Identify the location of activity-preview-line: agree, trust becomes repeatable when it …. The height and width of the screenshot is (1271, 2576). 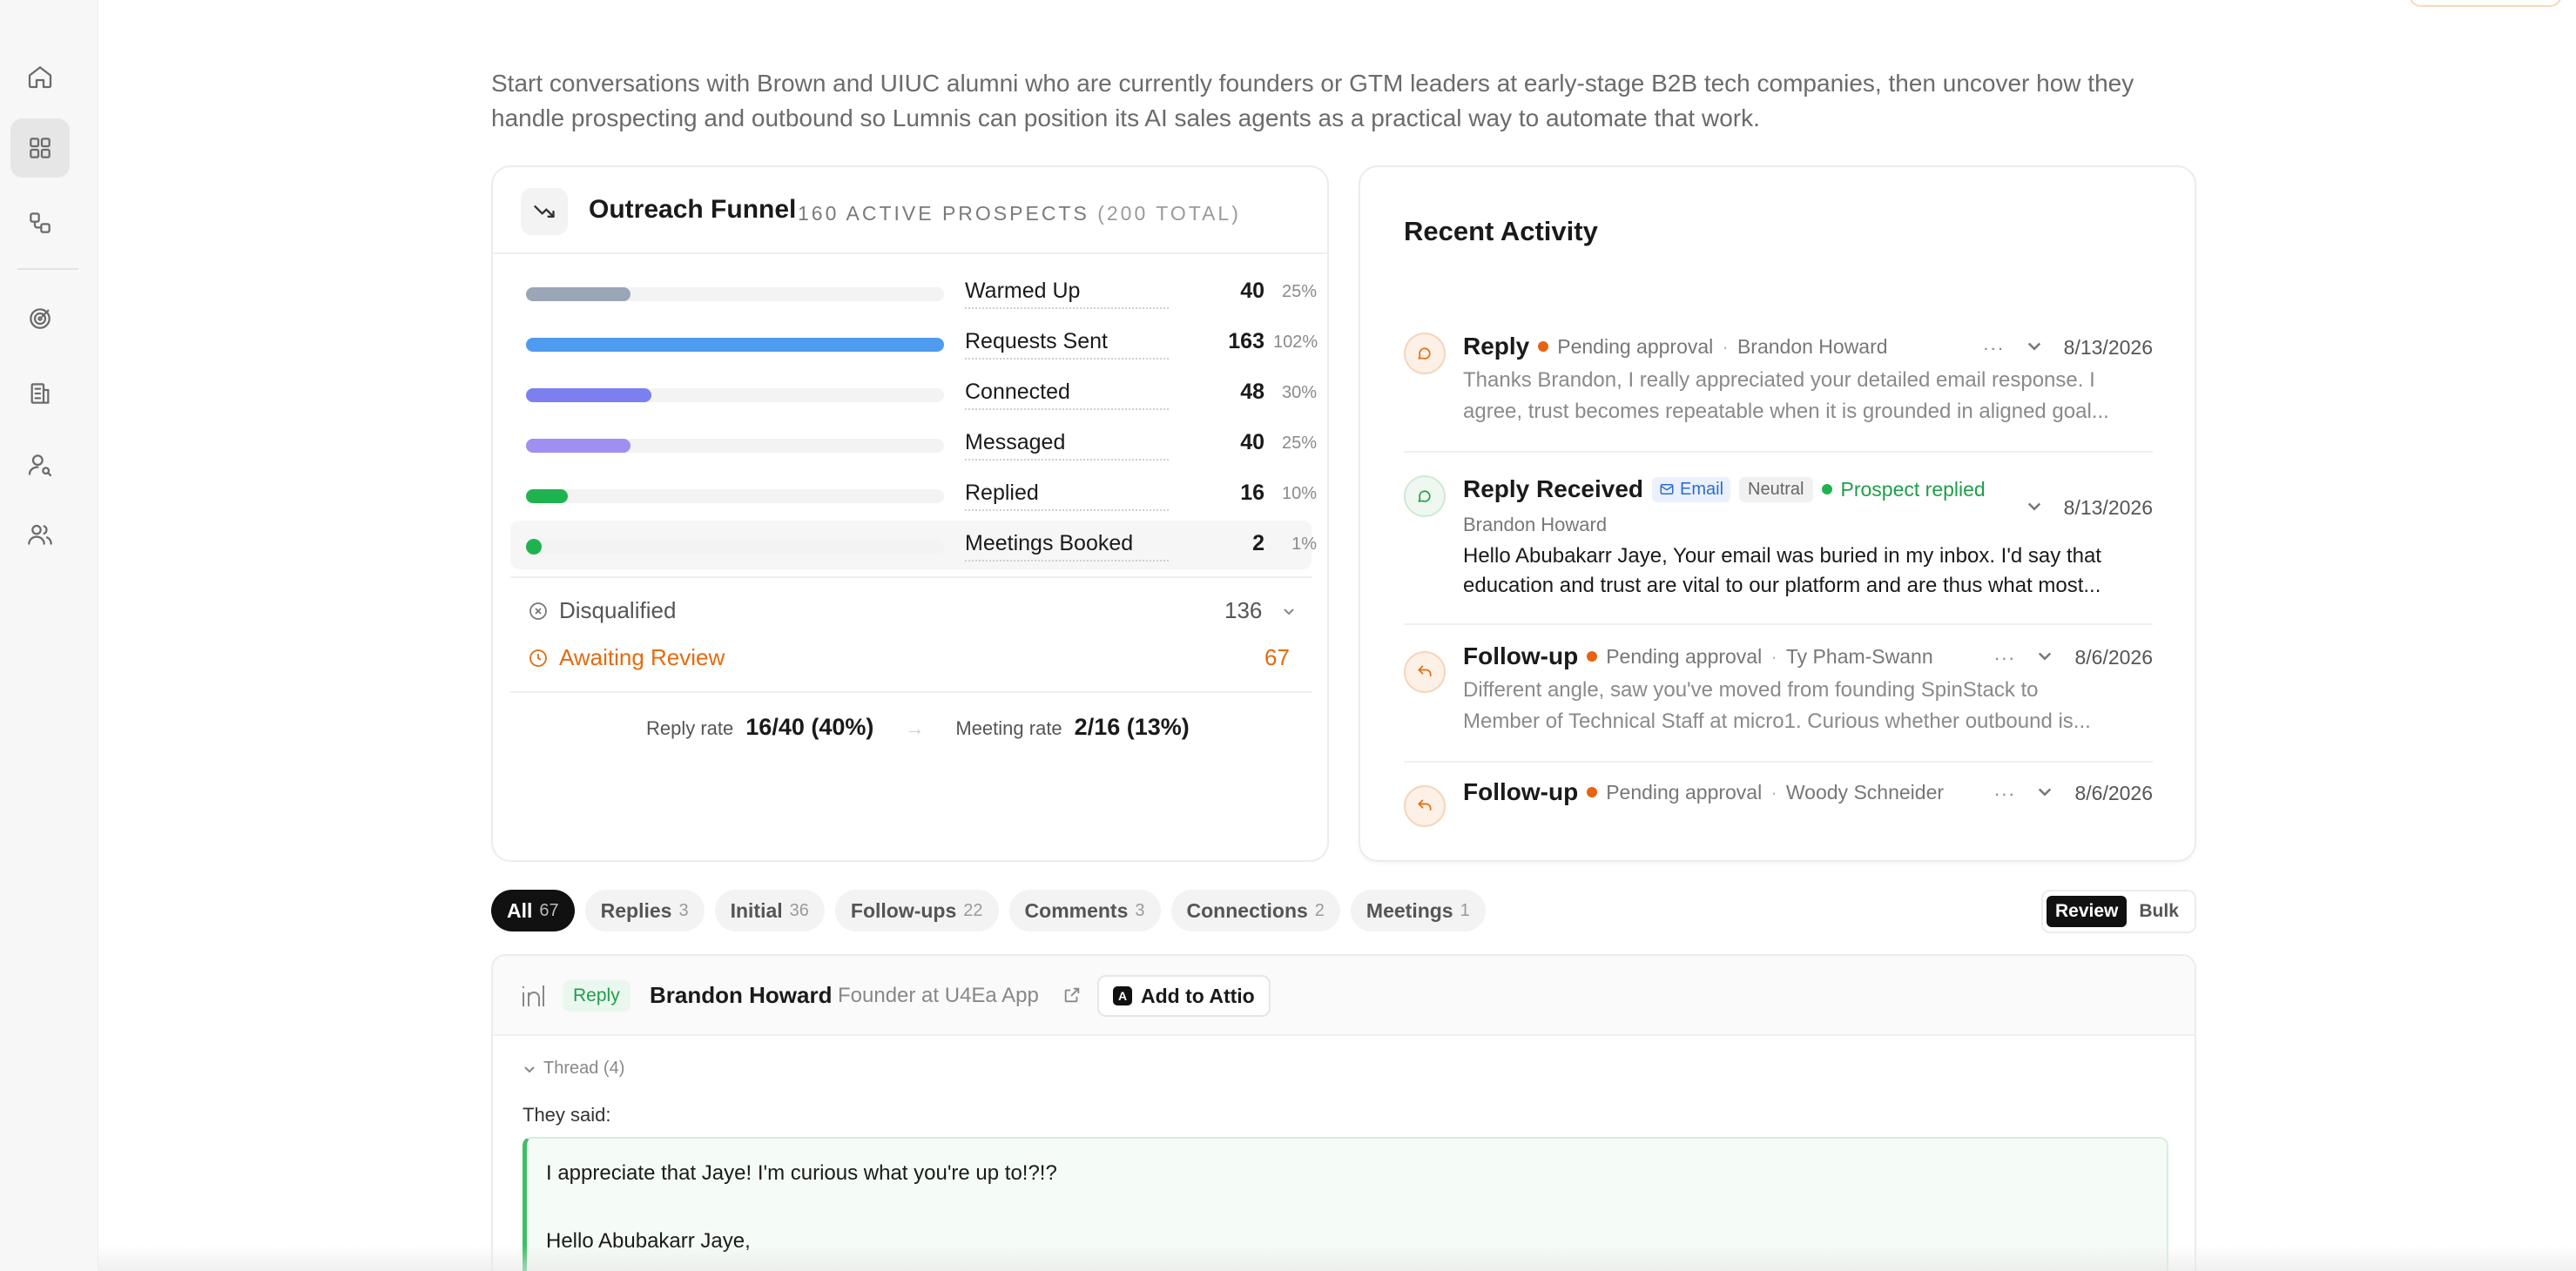
(1786, 411).